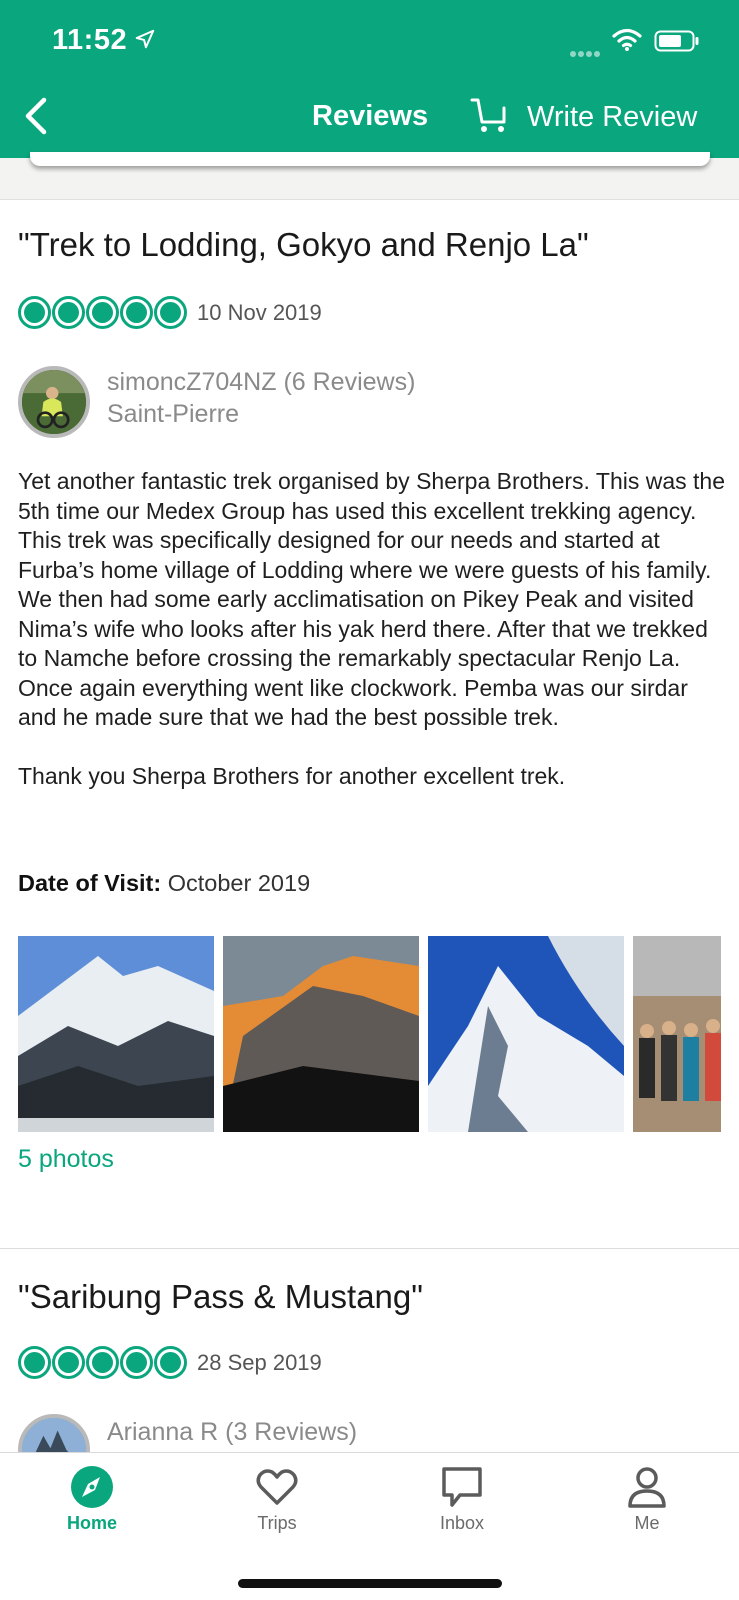 This screenshot has height=1600, width=739. What do you see at coordinates (647, 1487) in the screenshot?
I see `person-icon` at bounding box center [647, 1487].